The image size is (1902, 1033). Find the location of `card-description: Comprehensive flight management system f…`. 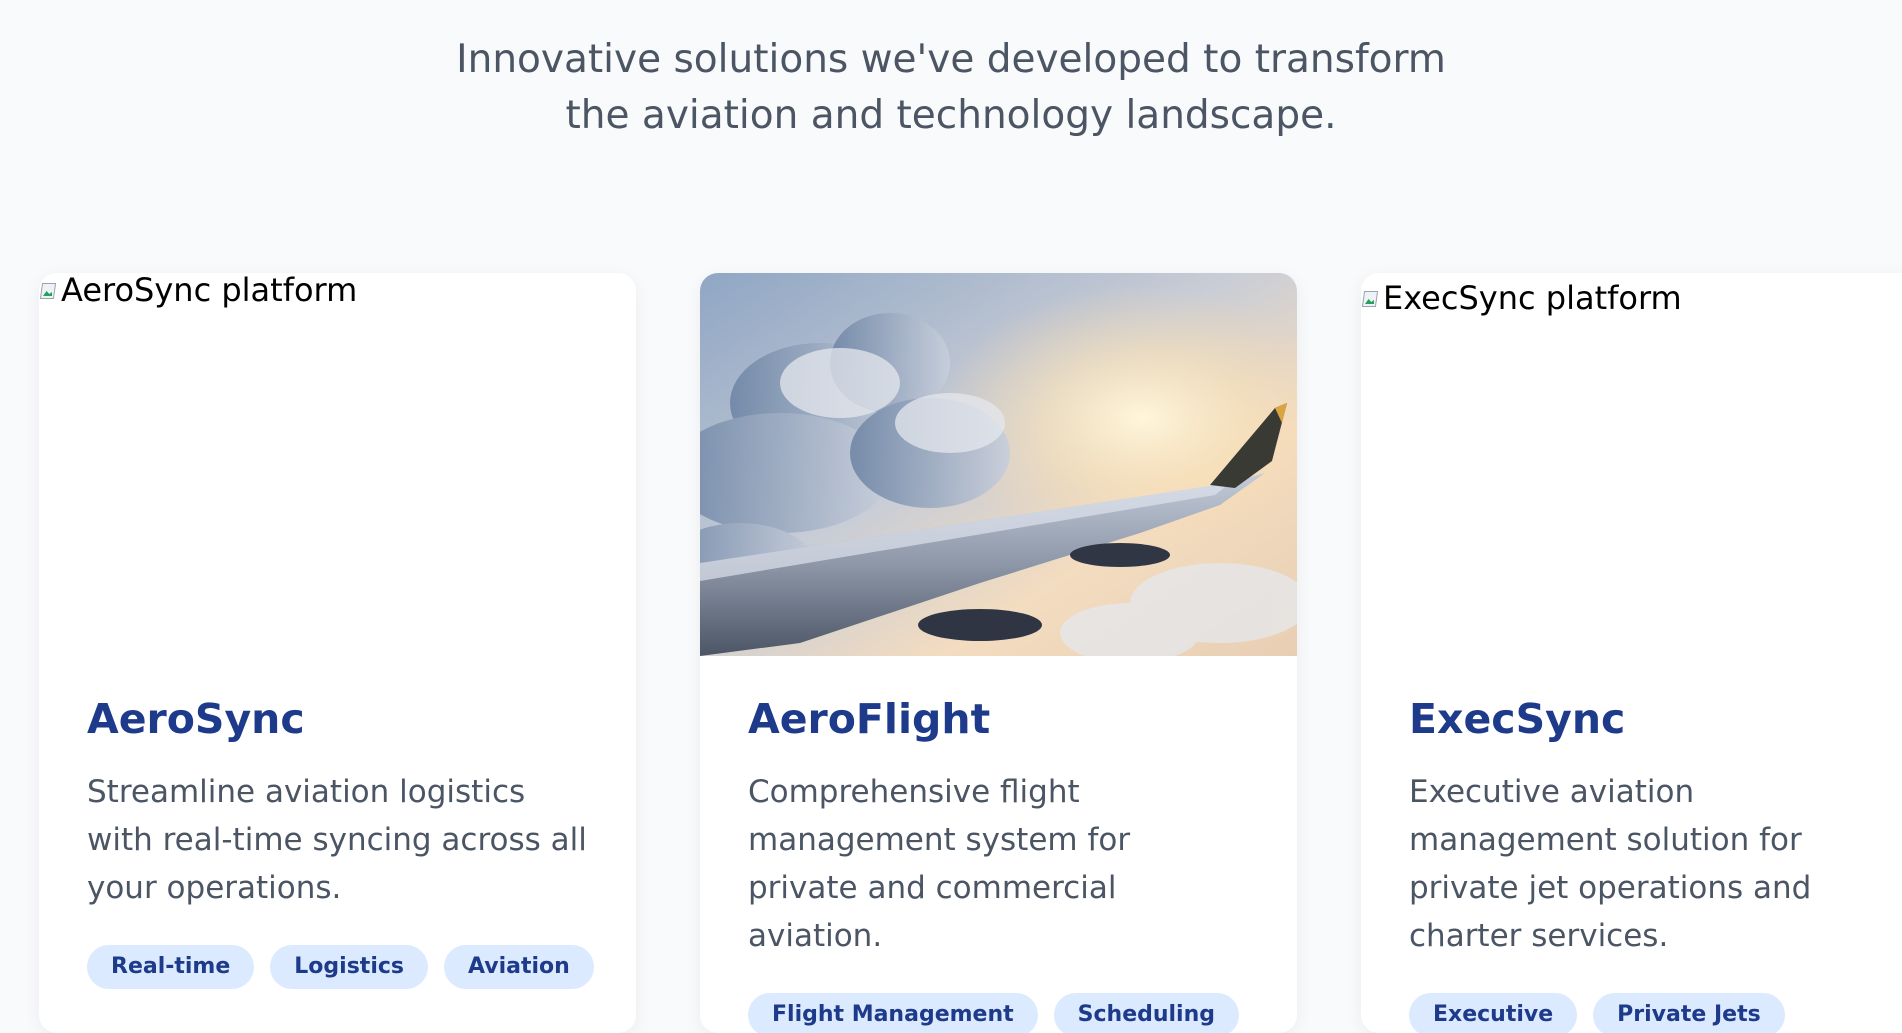

card-description: Comprehensive flight management system f… is located at coordinates (939, 864).